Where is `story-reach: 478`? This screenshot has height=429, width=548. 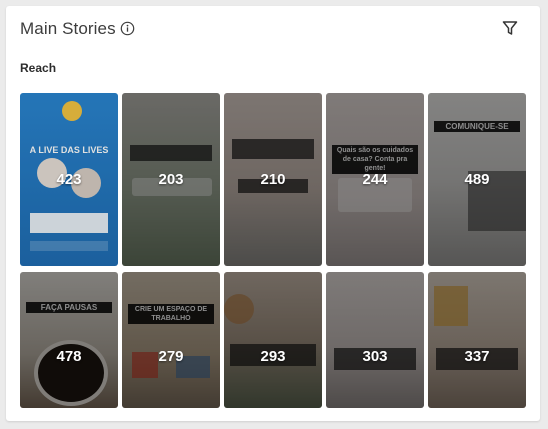 story-reach: 478 is located at coordinates (69, 356).